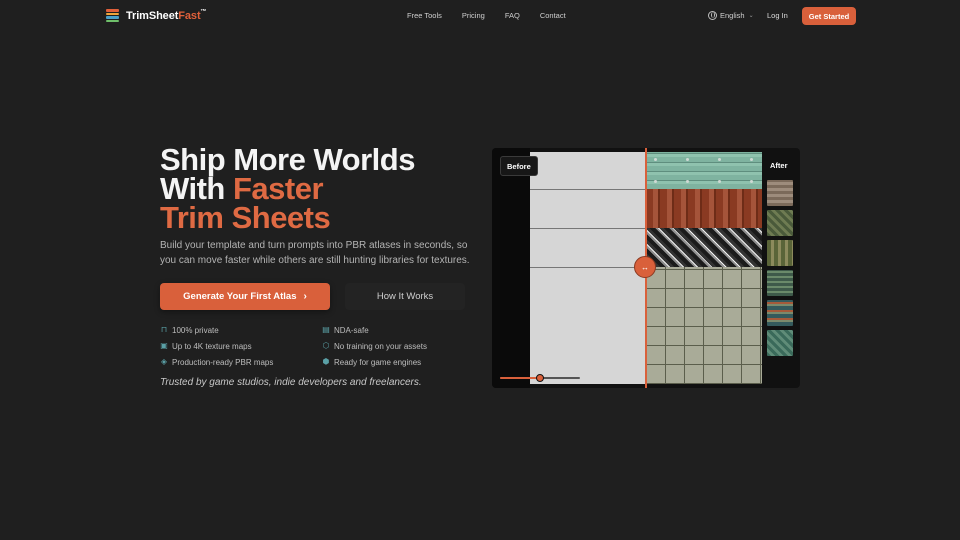 This screenshot has width=960, height=540. I want to click on language-selector: English ⌄, so click(731, 15).